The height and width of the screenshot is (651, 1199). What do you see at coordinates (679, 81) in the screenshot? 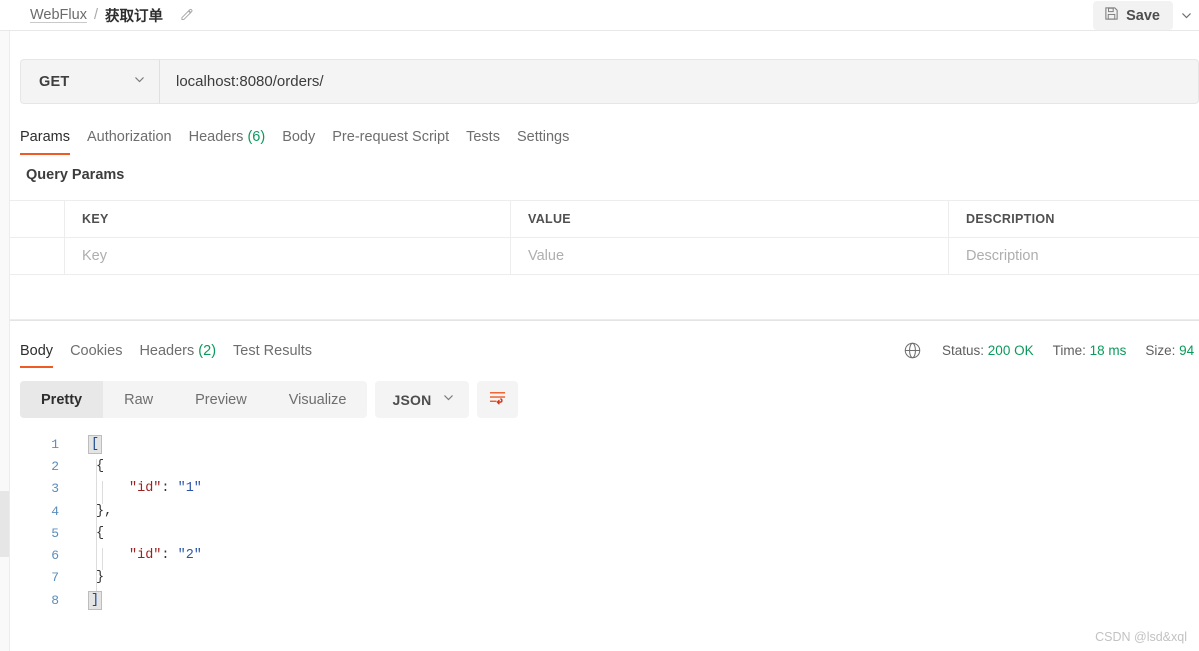
I see `url-input: localhost:8080/orders/` at bounding box center [679, 81].